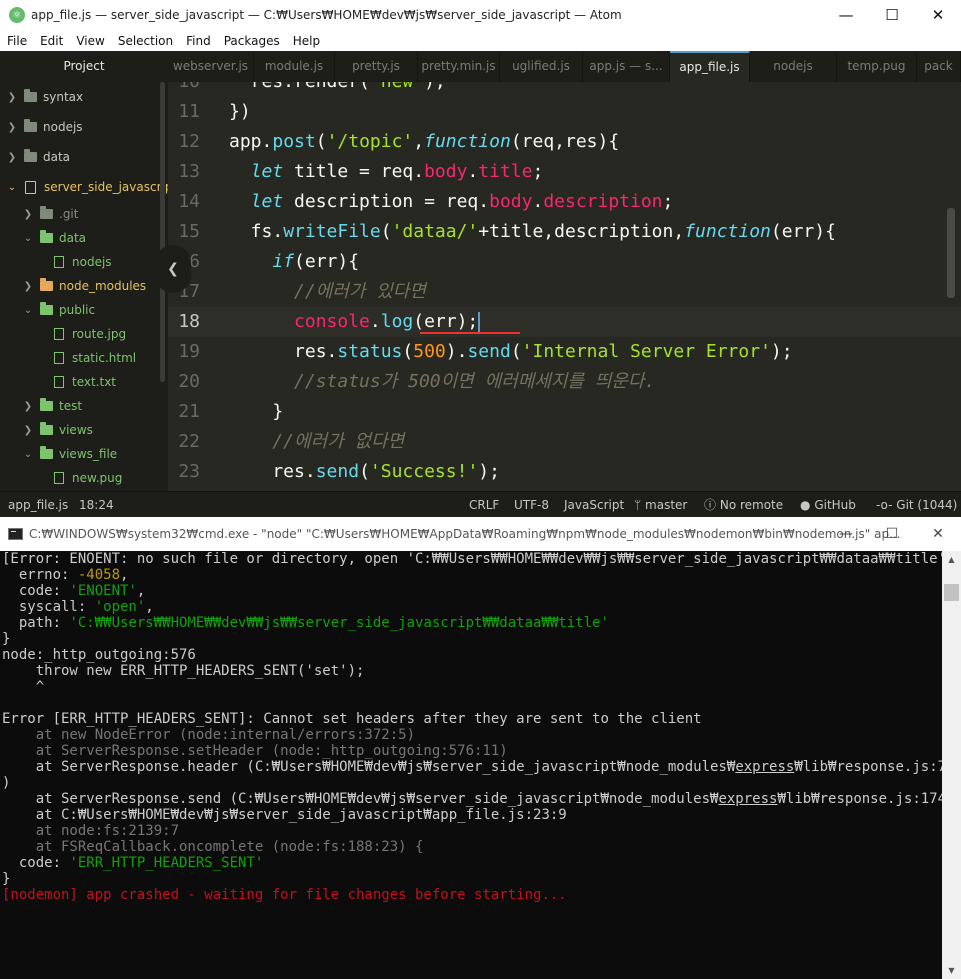 This screenshot has width=961, height=979. I want to click on tree-item-nodejs-file: nodejs, so click(79, 262).